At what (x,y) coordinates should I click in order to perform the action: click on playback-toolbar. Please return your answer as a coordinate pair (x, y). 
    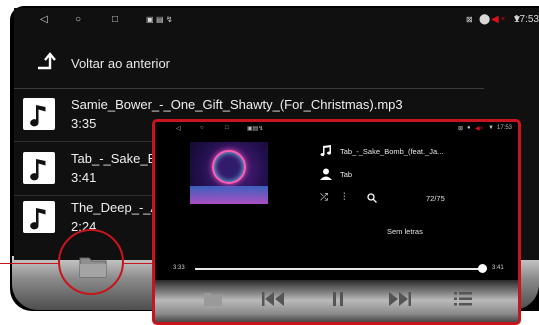
    Looking at the image, I should click on (336, 301).